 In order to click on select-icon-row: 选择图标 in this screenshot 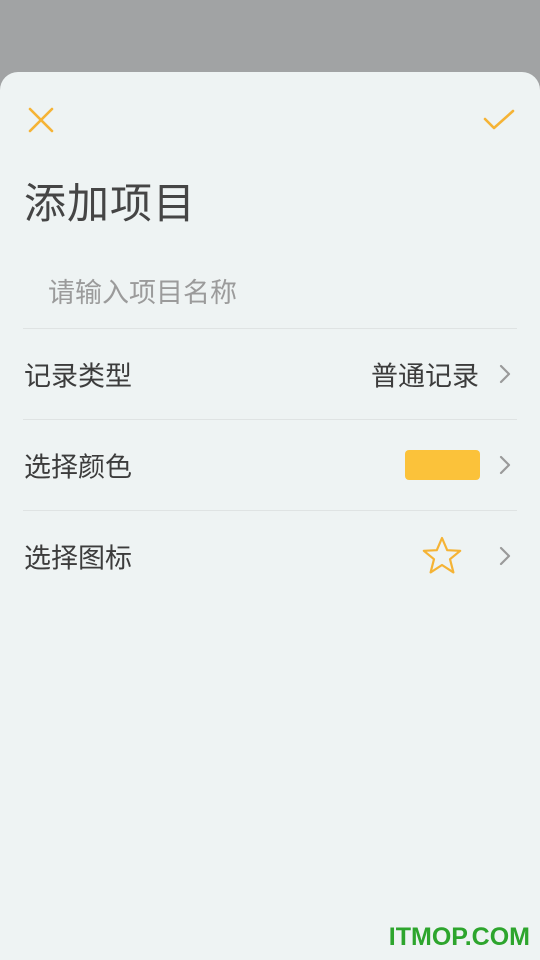, I will do `click(270, 556)`.